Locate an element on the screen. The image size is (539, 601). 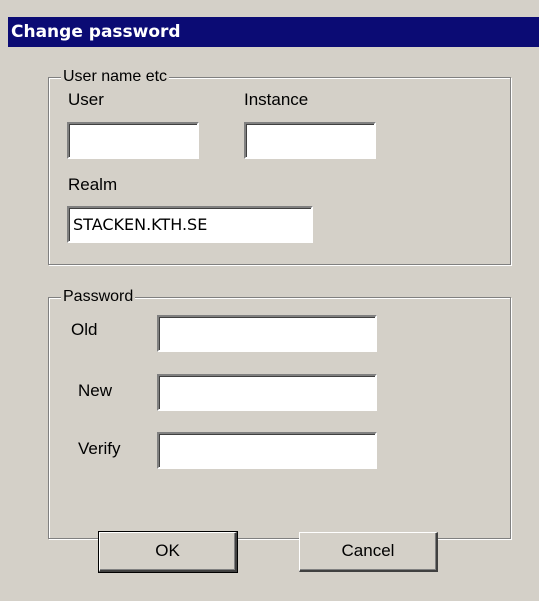
cancel-button-label: Cancel is located at coordinates (368, 550).